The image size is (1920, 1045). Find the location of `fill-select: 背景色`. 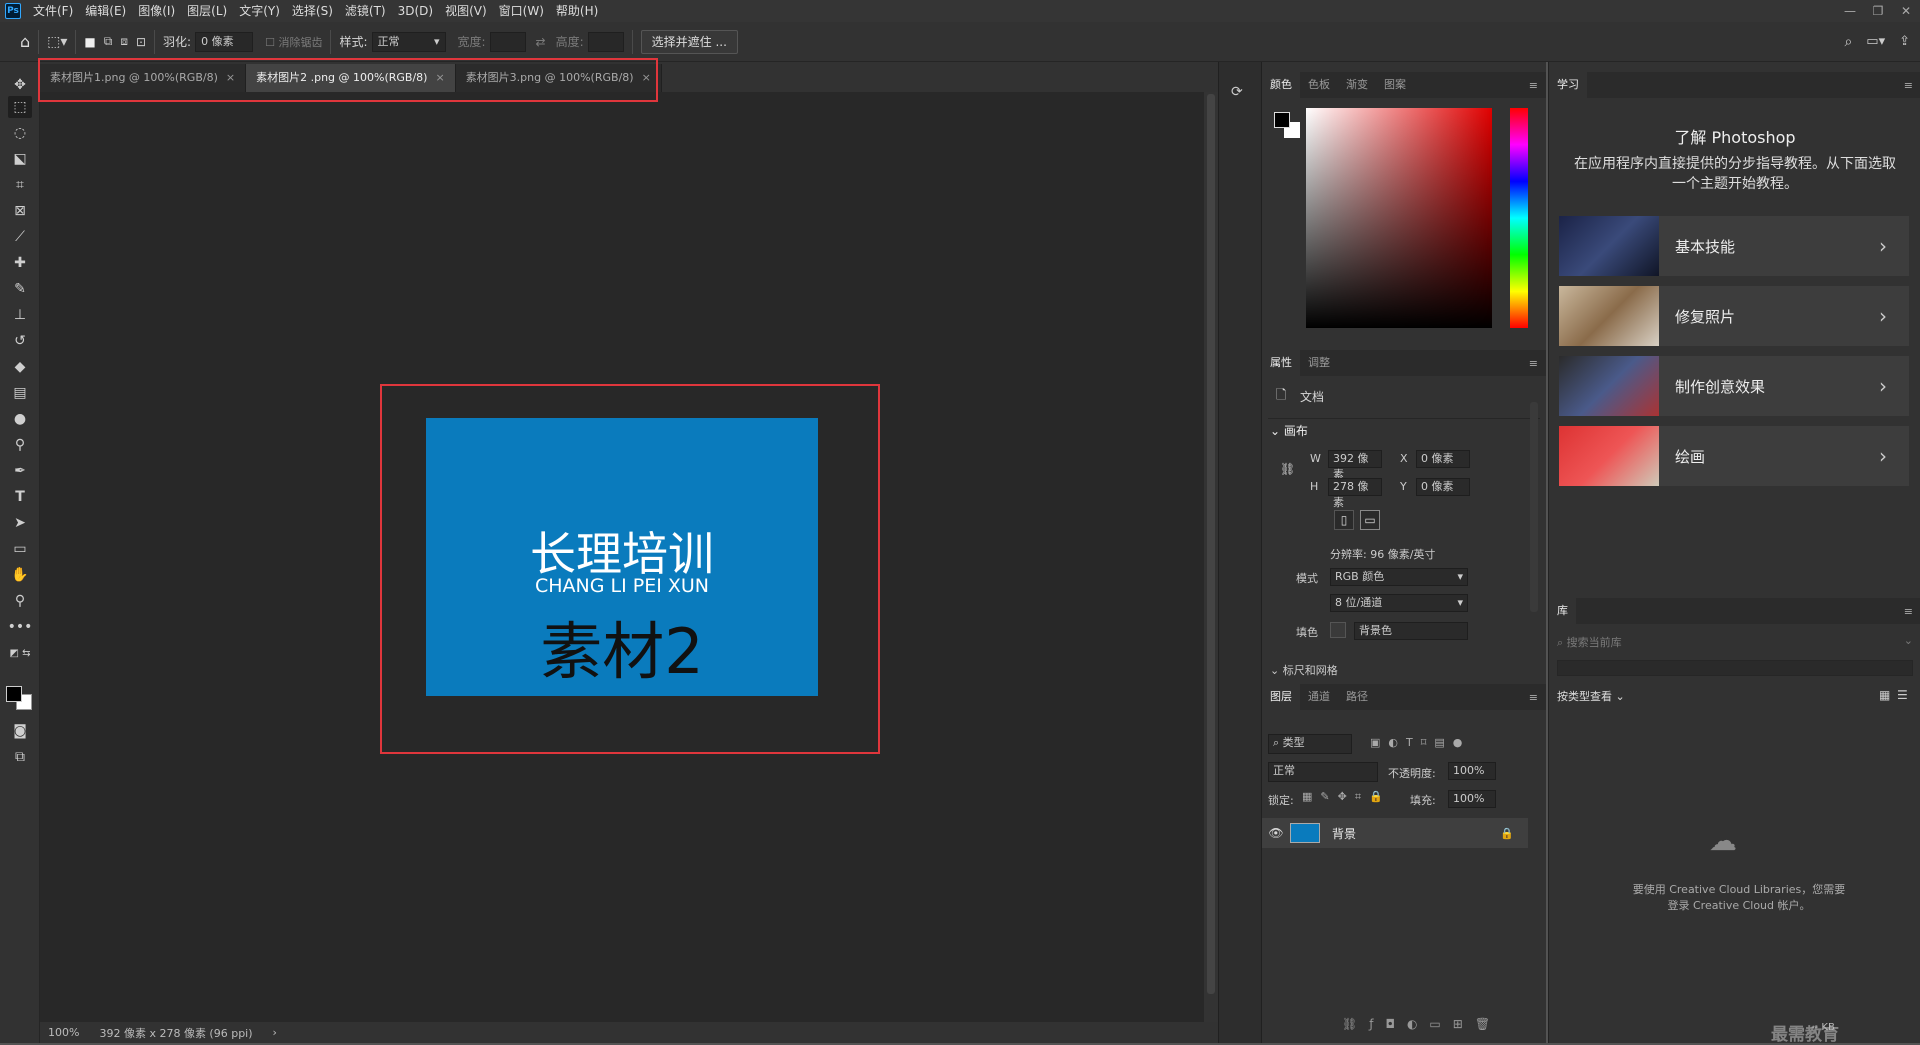

fill-select: 背景色 is located at coordinates (1411, 631).